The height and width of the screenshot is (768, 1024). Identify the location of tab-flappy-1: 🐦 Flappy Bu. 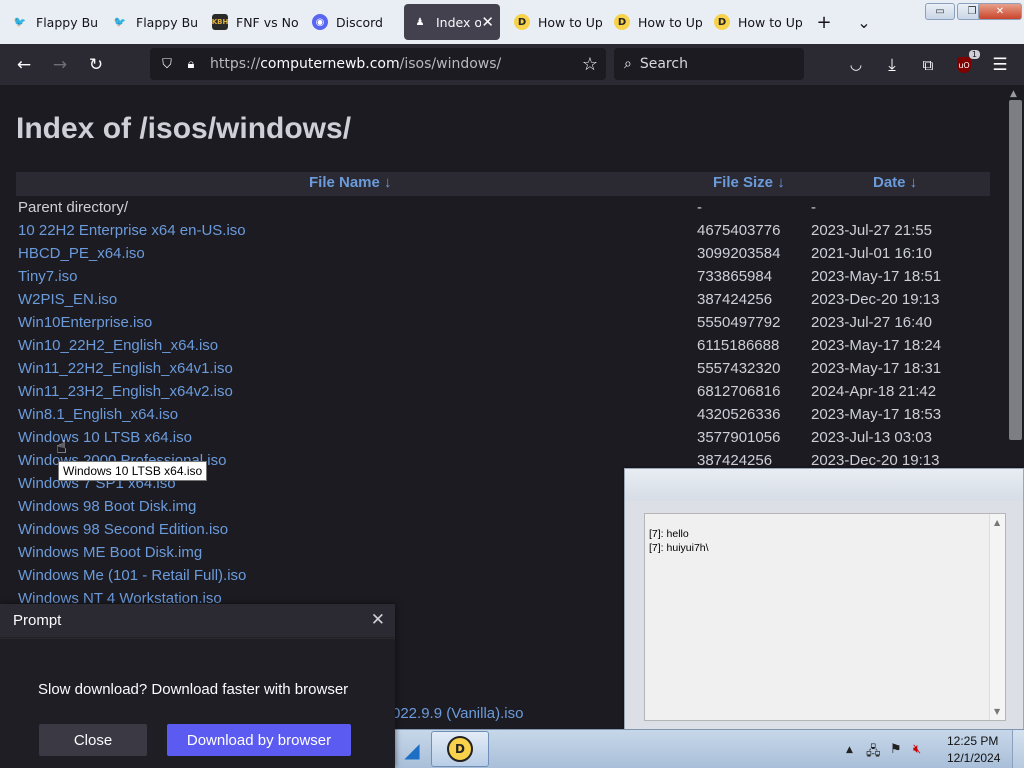
(53, 22).